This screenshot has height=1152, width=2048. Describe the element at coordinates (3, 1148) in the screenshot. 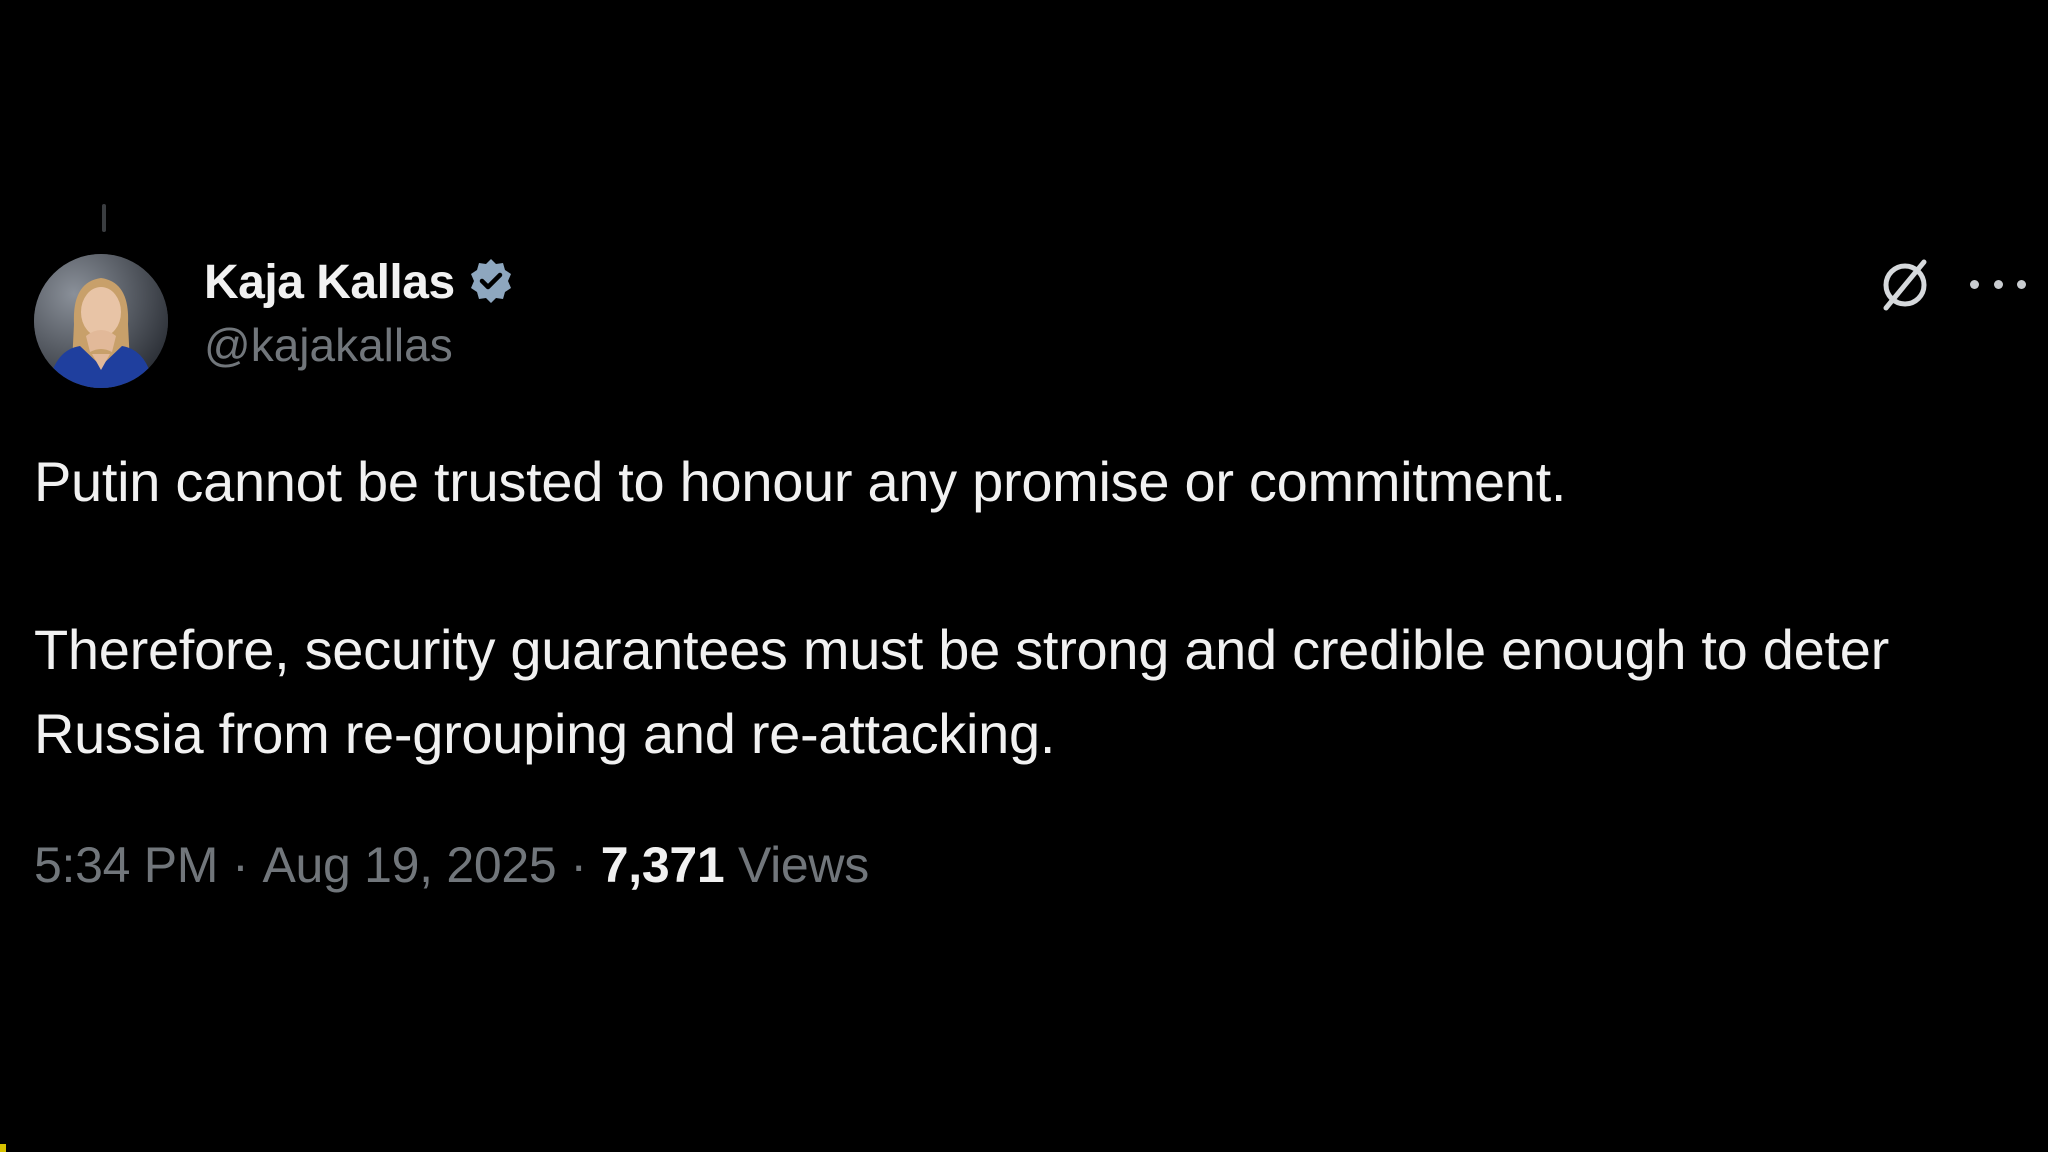

I see `corner-mark` at that location.